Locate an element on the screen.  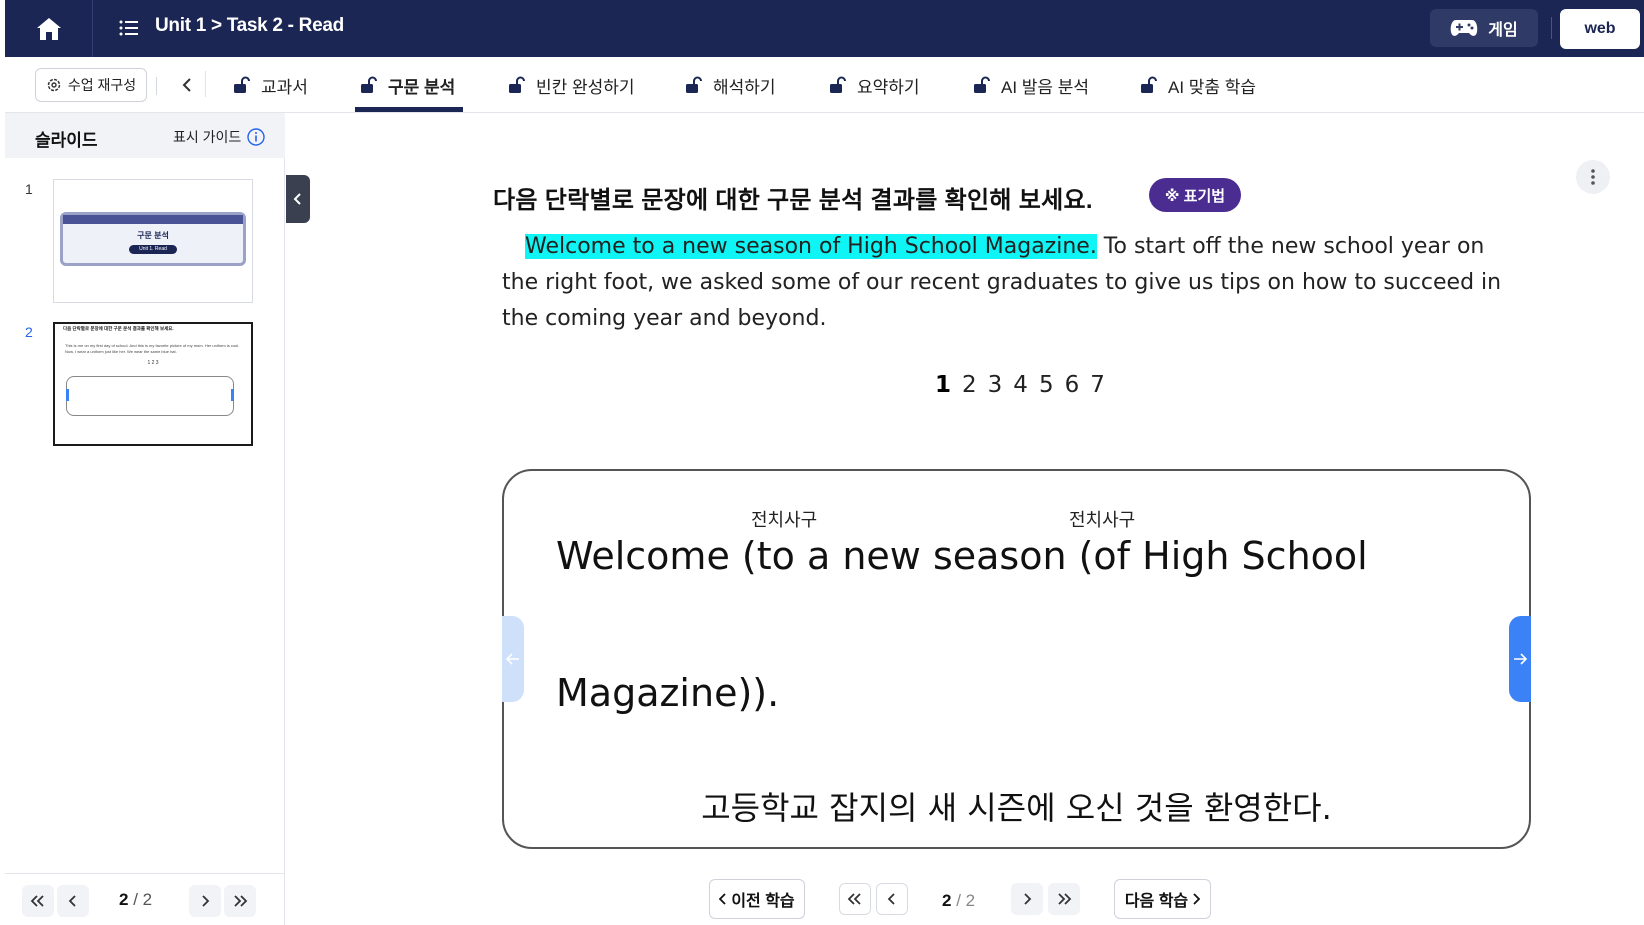
tab-ai-pronunciation: AI 발음 분석 is located at coordinates (1031, 85).